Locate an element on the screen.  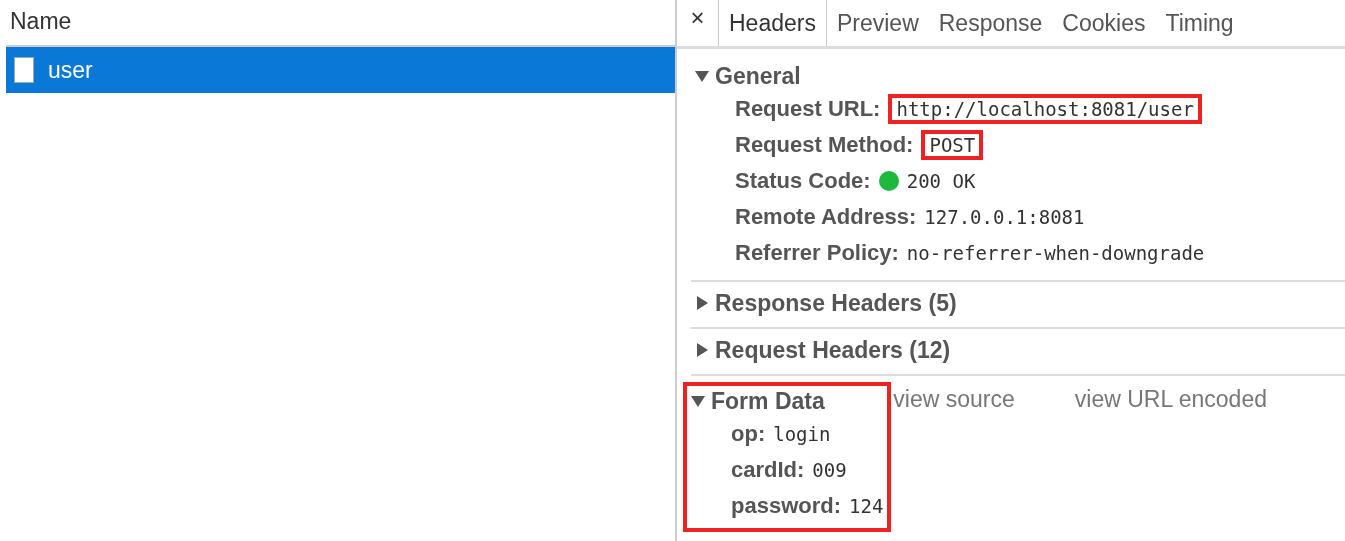
field-label: Status Code: is located at coordinates (803, 181).